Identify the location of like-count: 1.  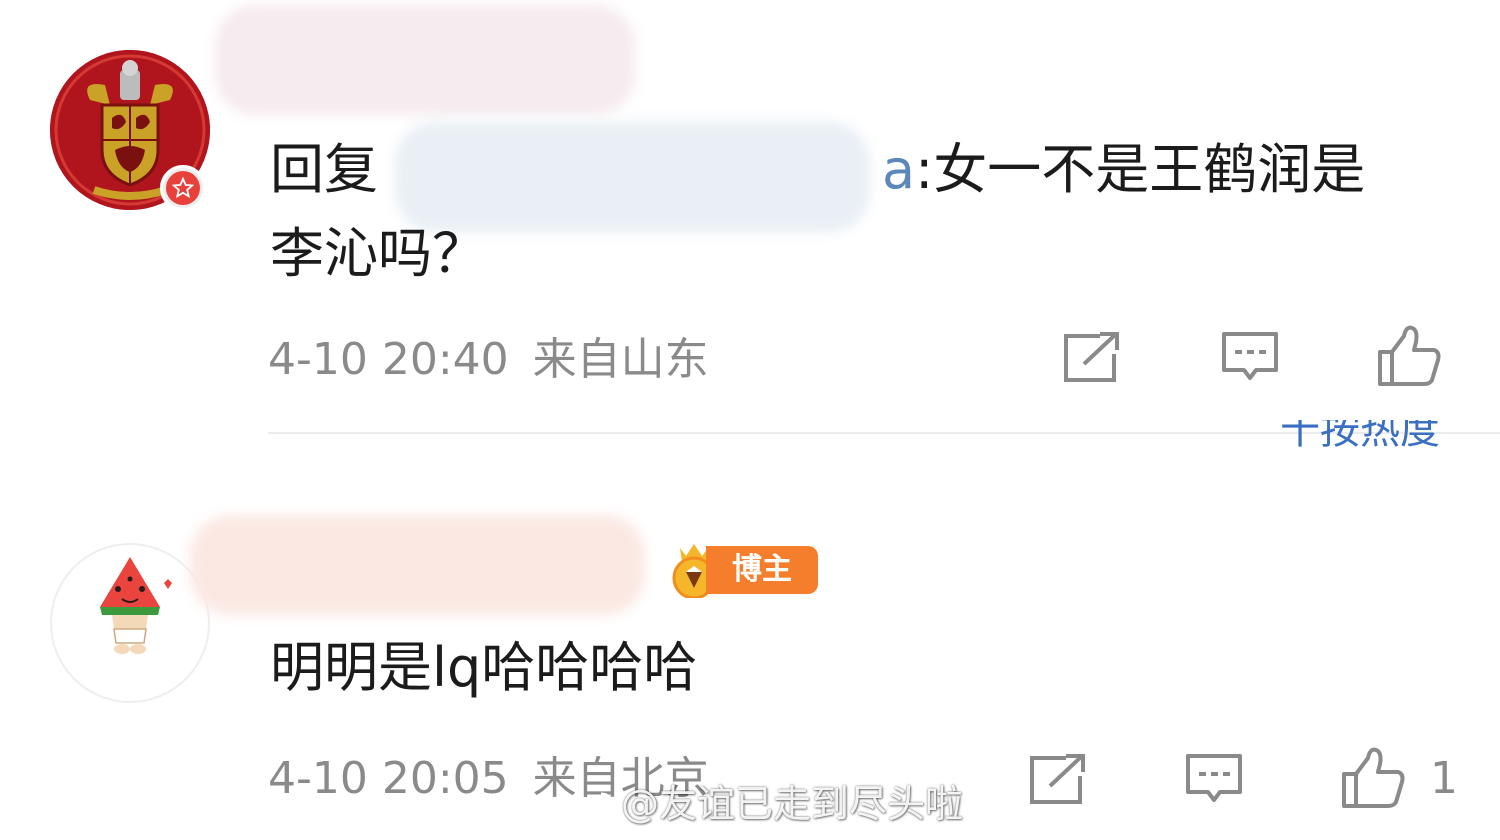
(1444, 778).